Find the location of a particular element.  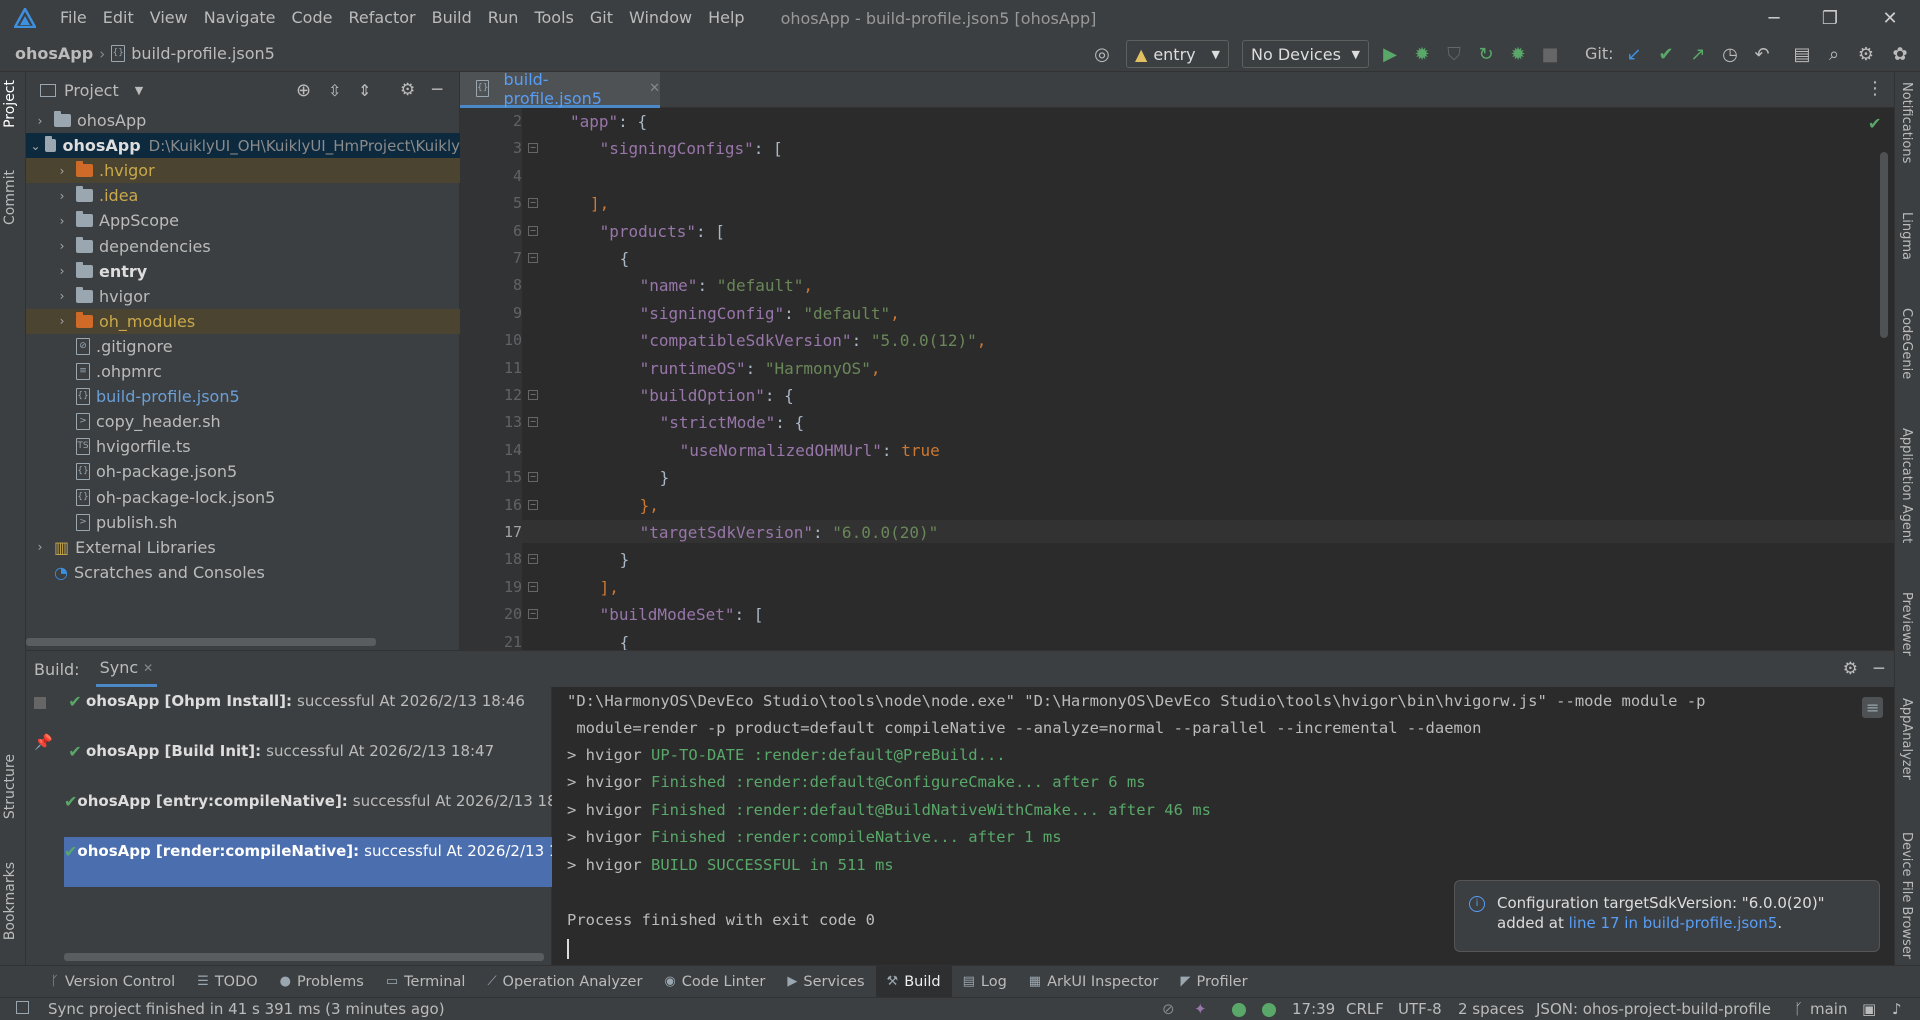

json-schema: JSON: ohos-project-build-profile is located at coordinates (1653, 1009).